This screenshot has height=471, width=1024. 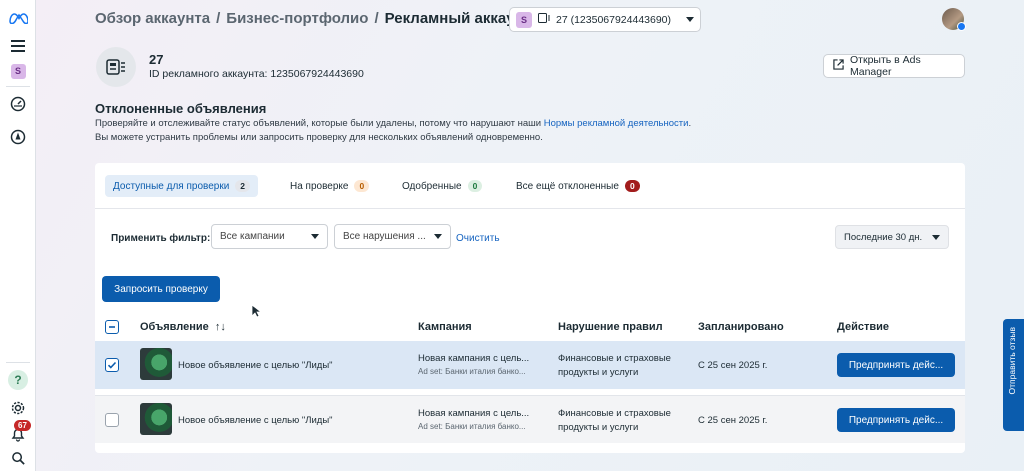 I want to click on tab-approved: Одобренные 0, so click(x=442, y=186).